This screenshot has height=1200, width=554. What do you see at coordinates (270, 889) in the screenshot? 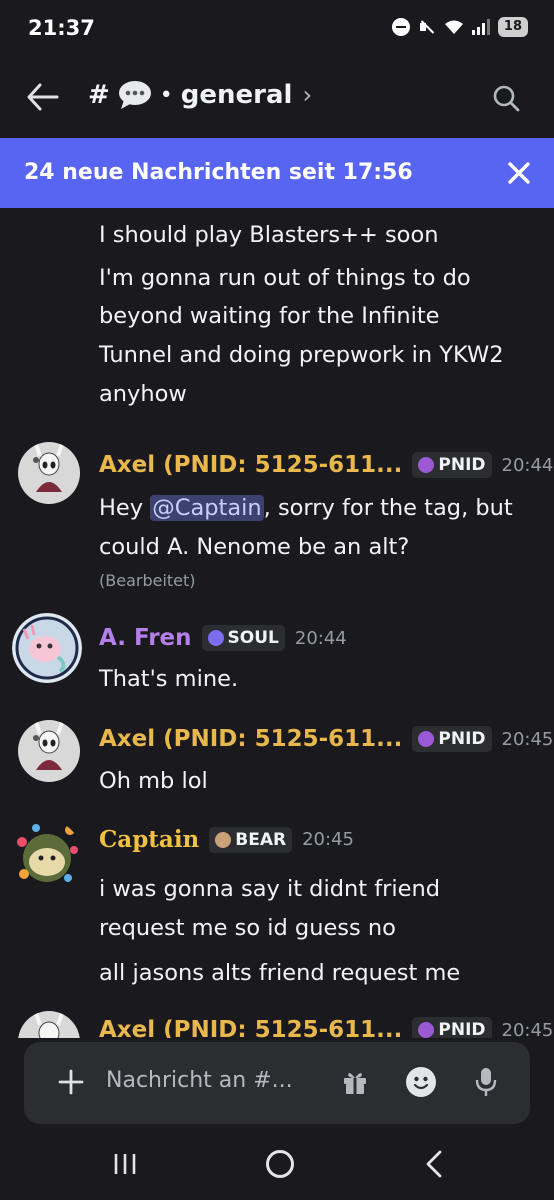
I see `message-line: i was gonna say it didnt friend` at bounding box center [270, 889].